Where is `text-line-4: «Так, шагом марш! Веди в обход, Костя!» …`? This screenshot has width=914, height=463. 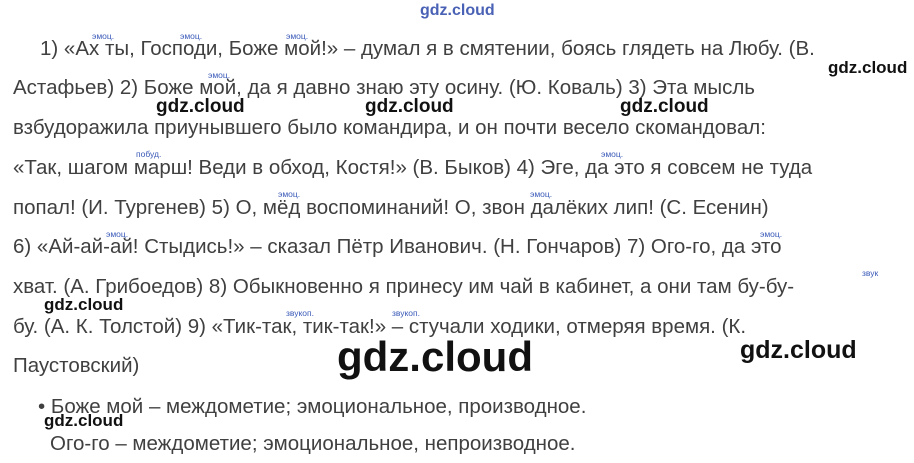 text-line-4: «Так, шагом марш! Веди в обход, Костя!» … is located at coordinates (413, 167).